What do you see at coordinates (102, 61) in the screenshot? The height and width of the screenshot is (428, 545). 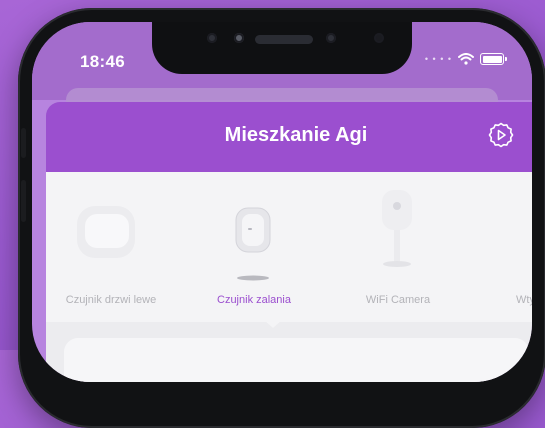 I see `status-time: 18:46` at bounding box center [102, 61].